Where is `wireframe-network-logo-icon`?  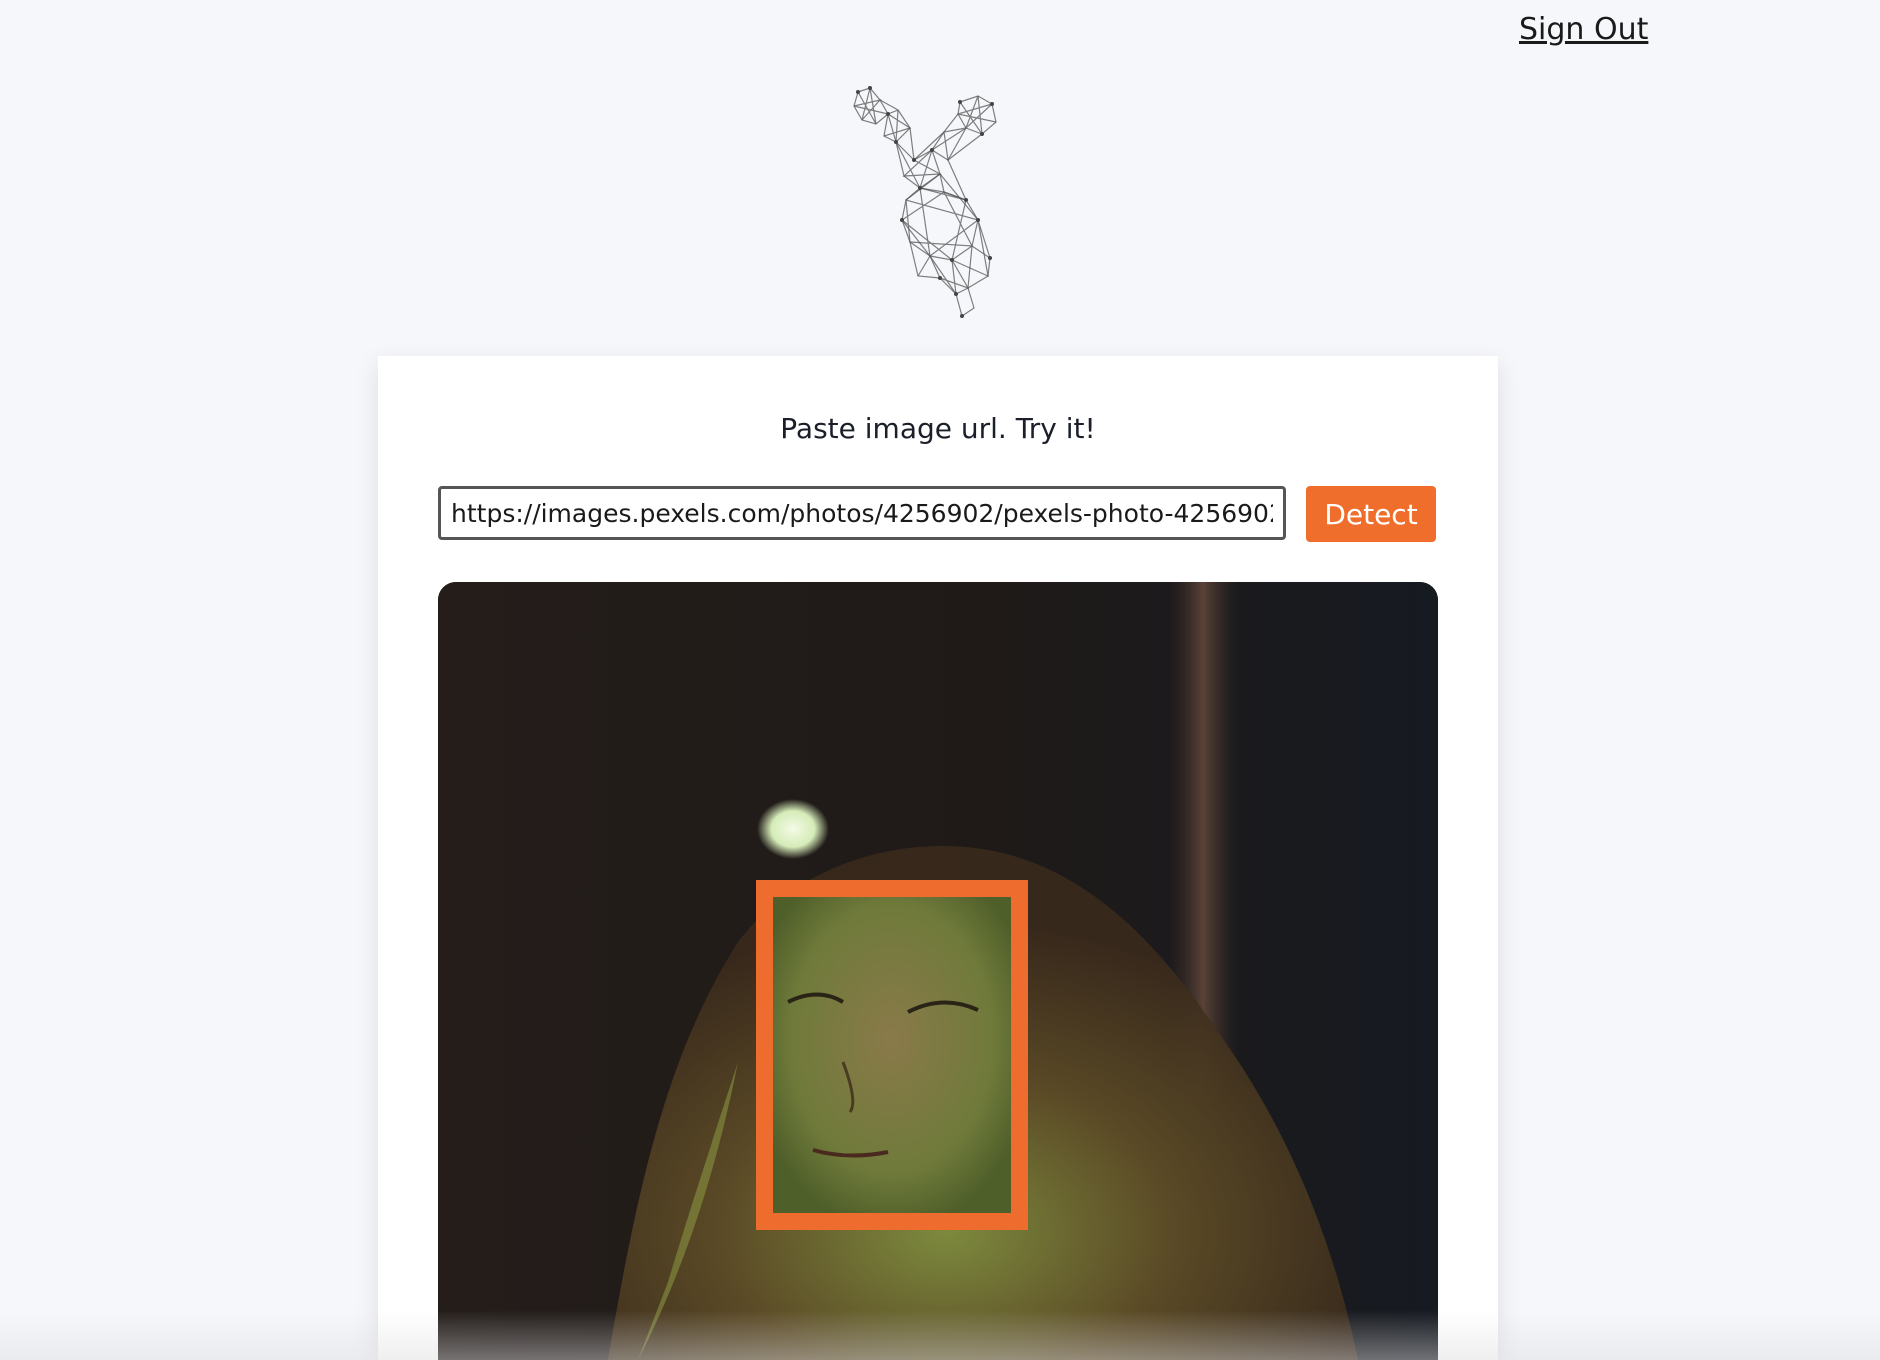
wireframe-network-logo-icon is located at coordinates (940, 205).